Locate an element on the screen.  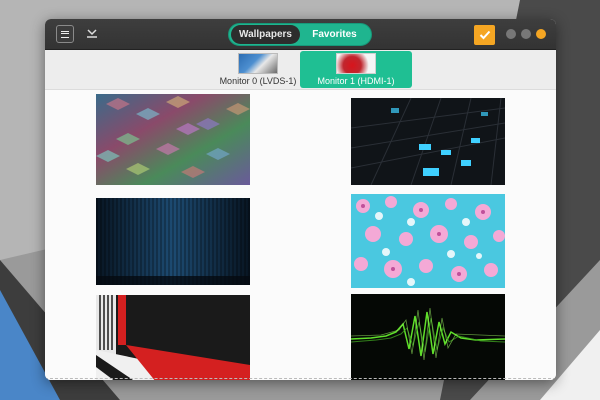
monitor-0-option: Monitor 0 (LVDS-1) is located at coordinates (258, 69).